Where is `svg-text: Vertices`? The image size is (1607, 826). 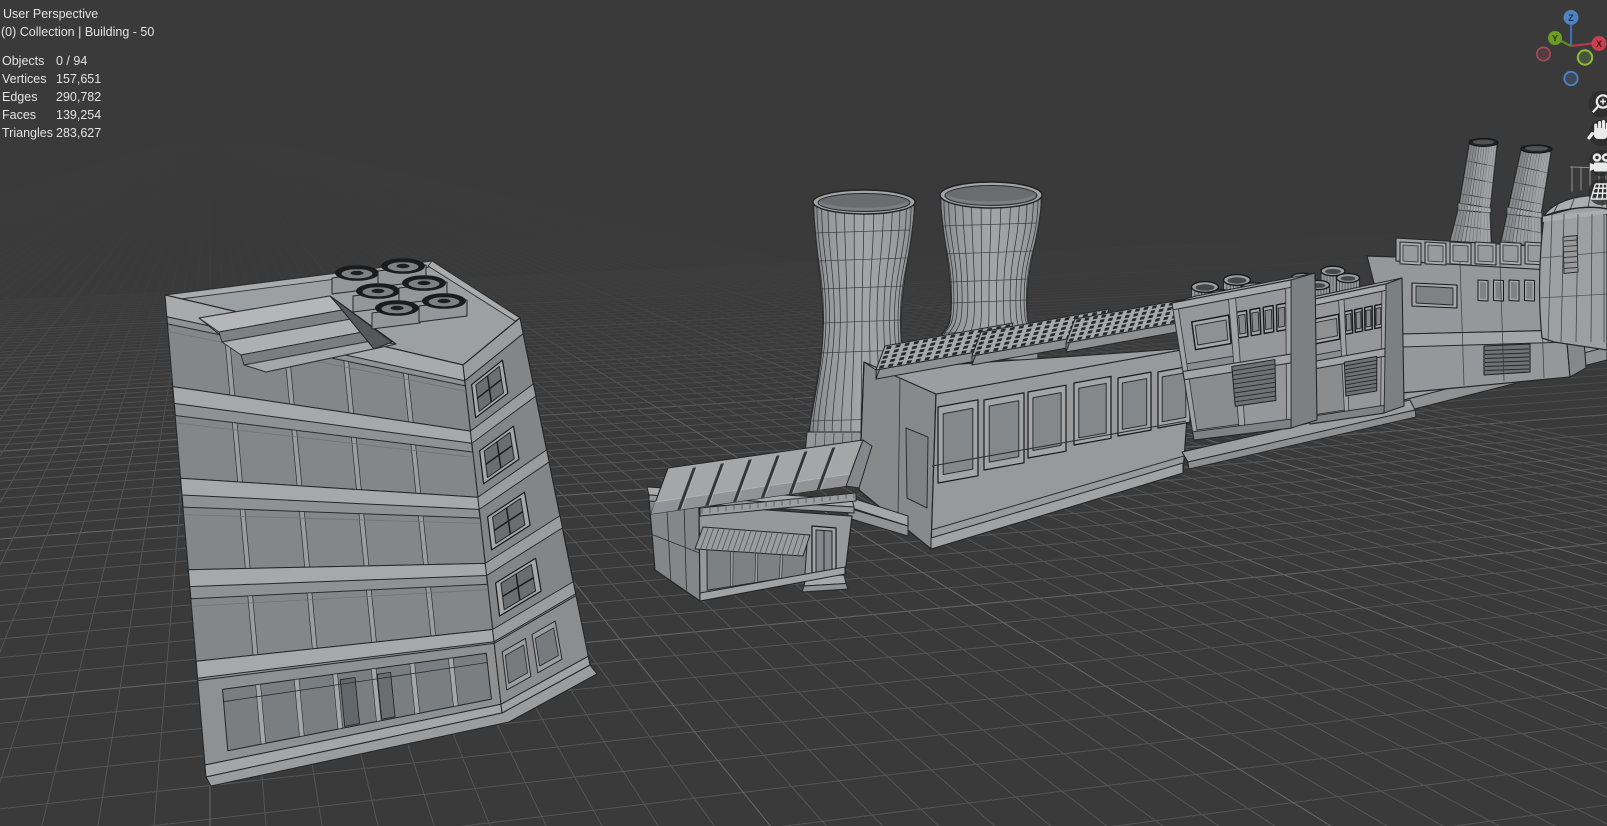
svg-text: Vertices is located at coordinates (24, 79).